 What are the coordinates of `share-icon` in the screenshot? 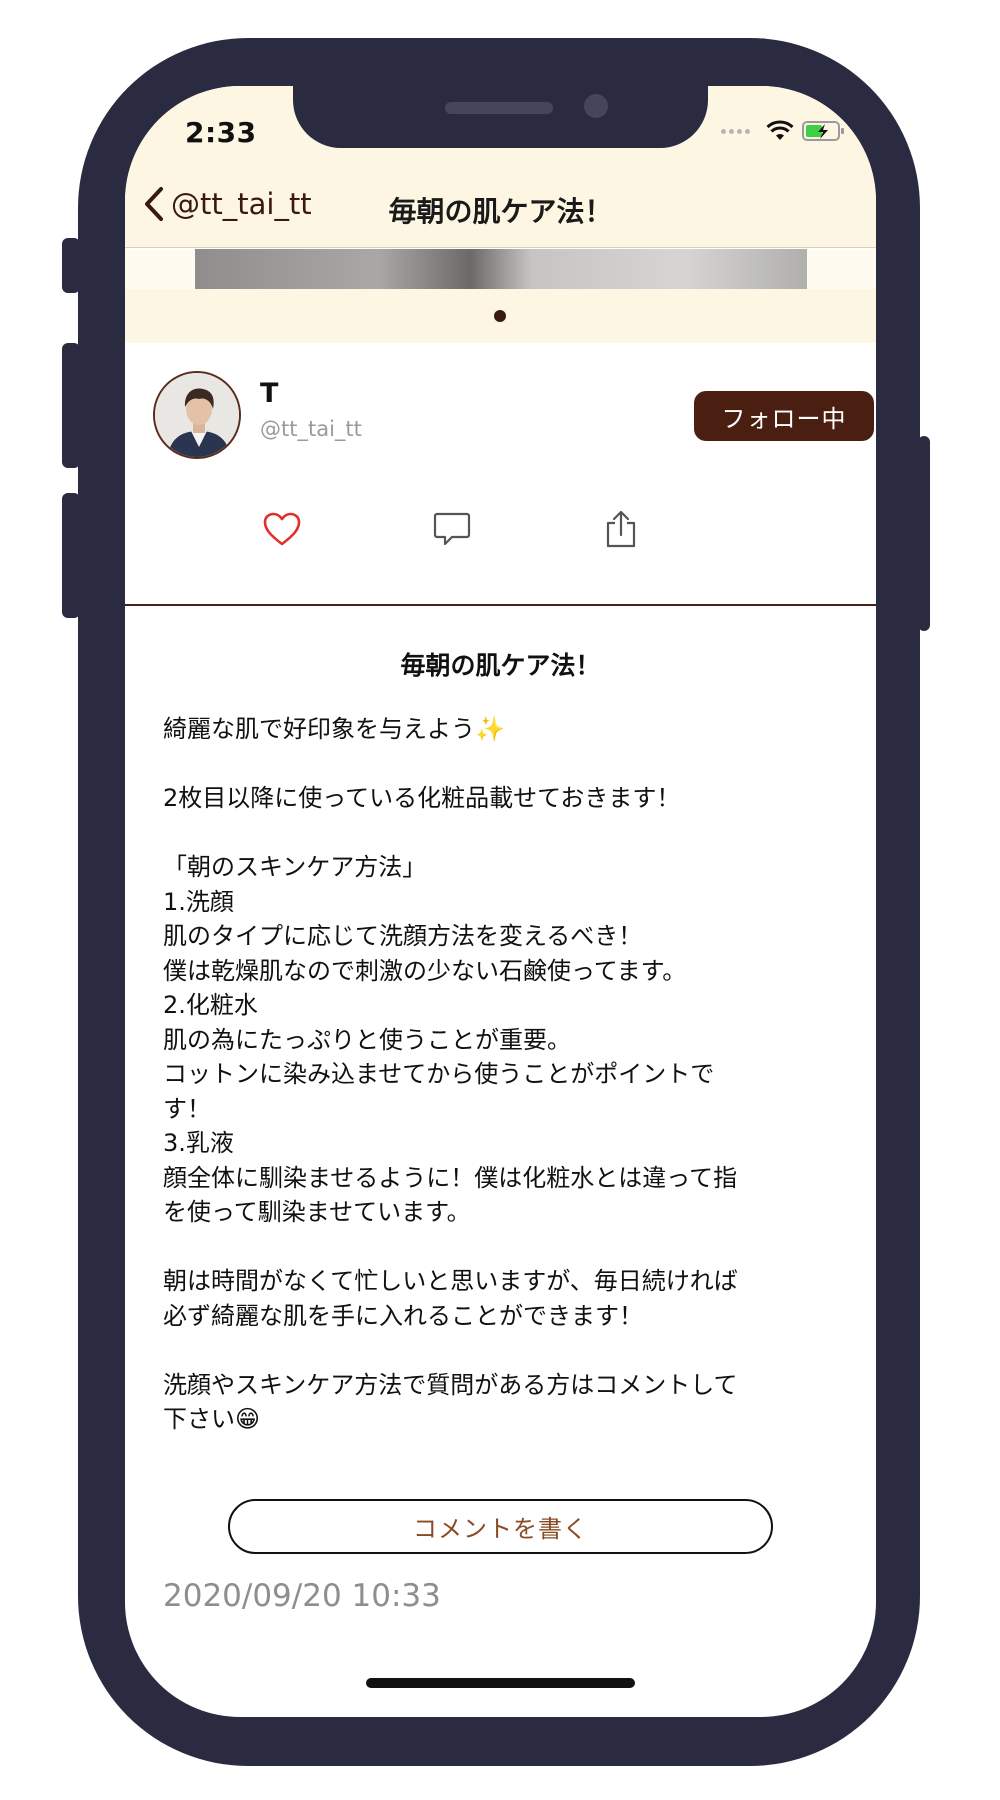 It's located at (621, 529).